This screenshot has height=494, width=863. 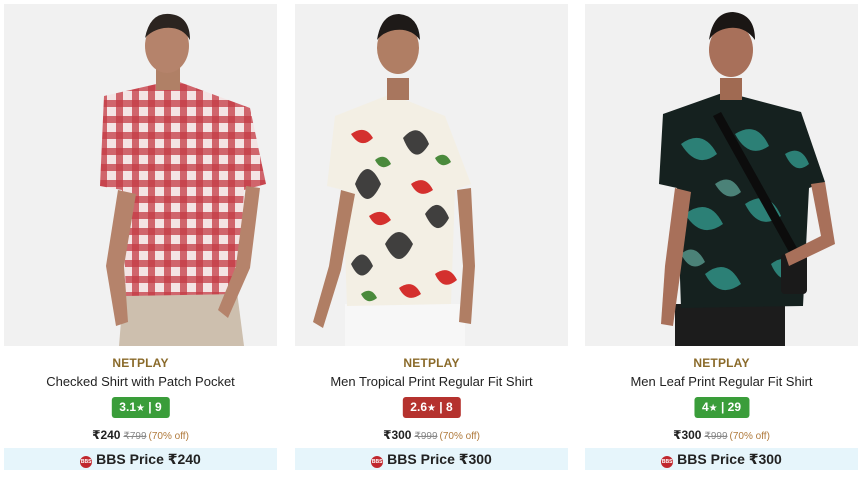 I want to click on rating-count: 29, so click(x=734, y=407).